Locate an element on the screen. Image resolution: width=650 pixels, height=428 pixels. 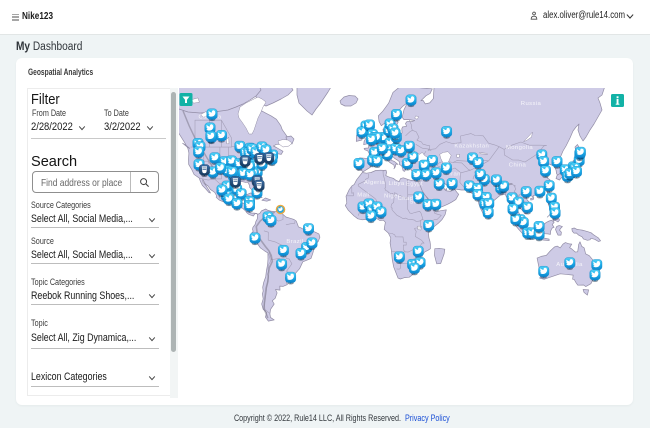
svg-text: Kazakhstan is located at coordinates (471, 147).